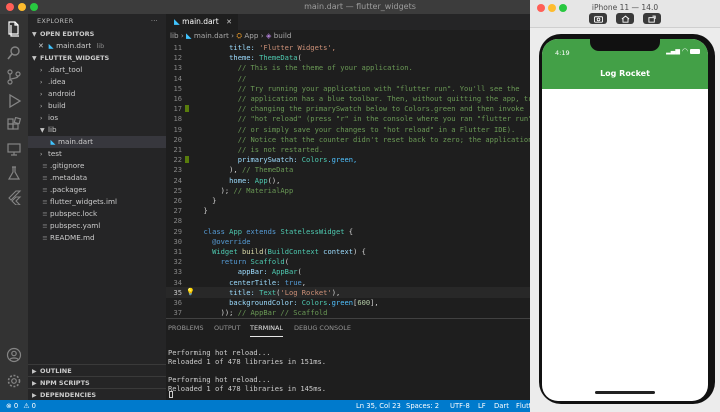 The height and width of the screenshot is (412, 720). What do you see at coordinates (14, 381) in the screenshot?
I see `gear-icon` at bounding box center [14, 381].